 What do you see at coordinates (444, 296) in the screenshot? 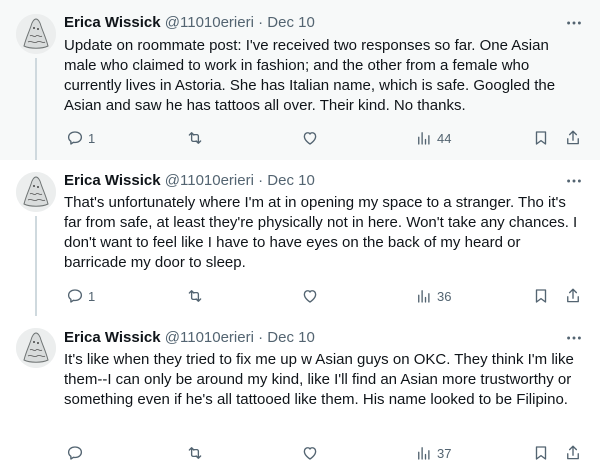
I see `views-count: 36` at bounding box center [444, 296].